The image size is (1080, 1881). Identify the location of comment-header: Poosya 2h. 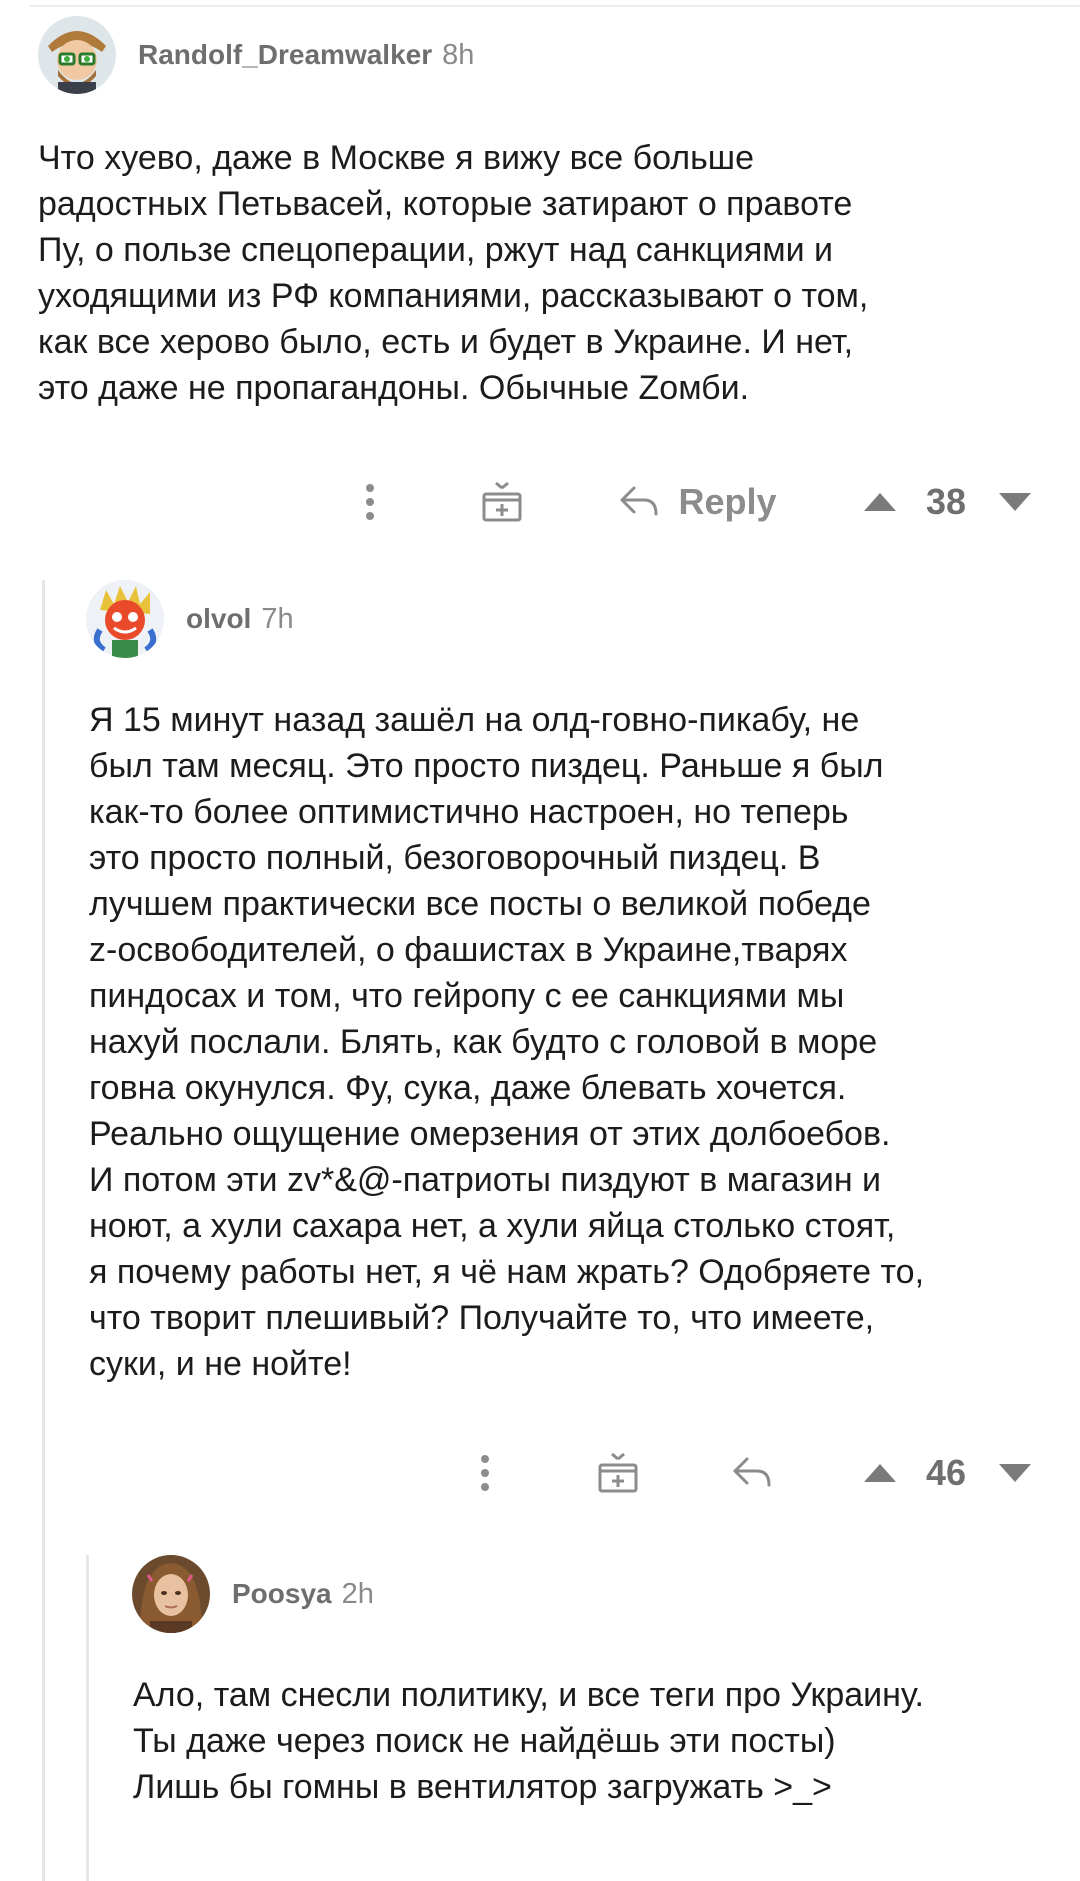
(253, 1594).